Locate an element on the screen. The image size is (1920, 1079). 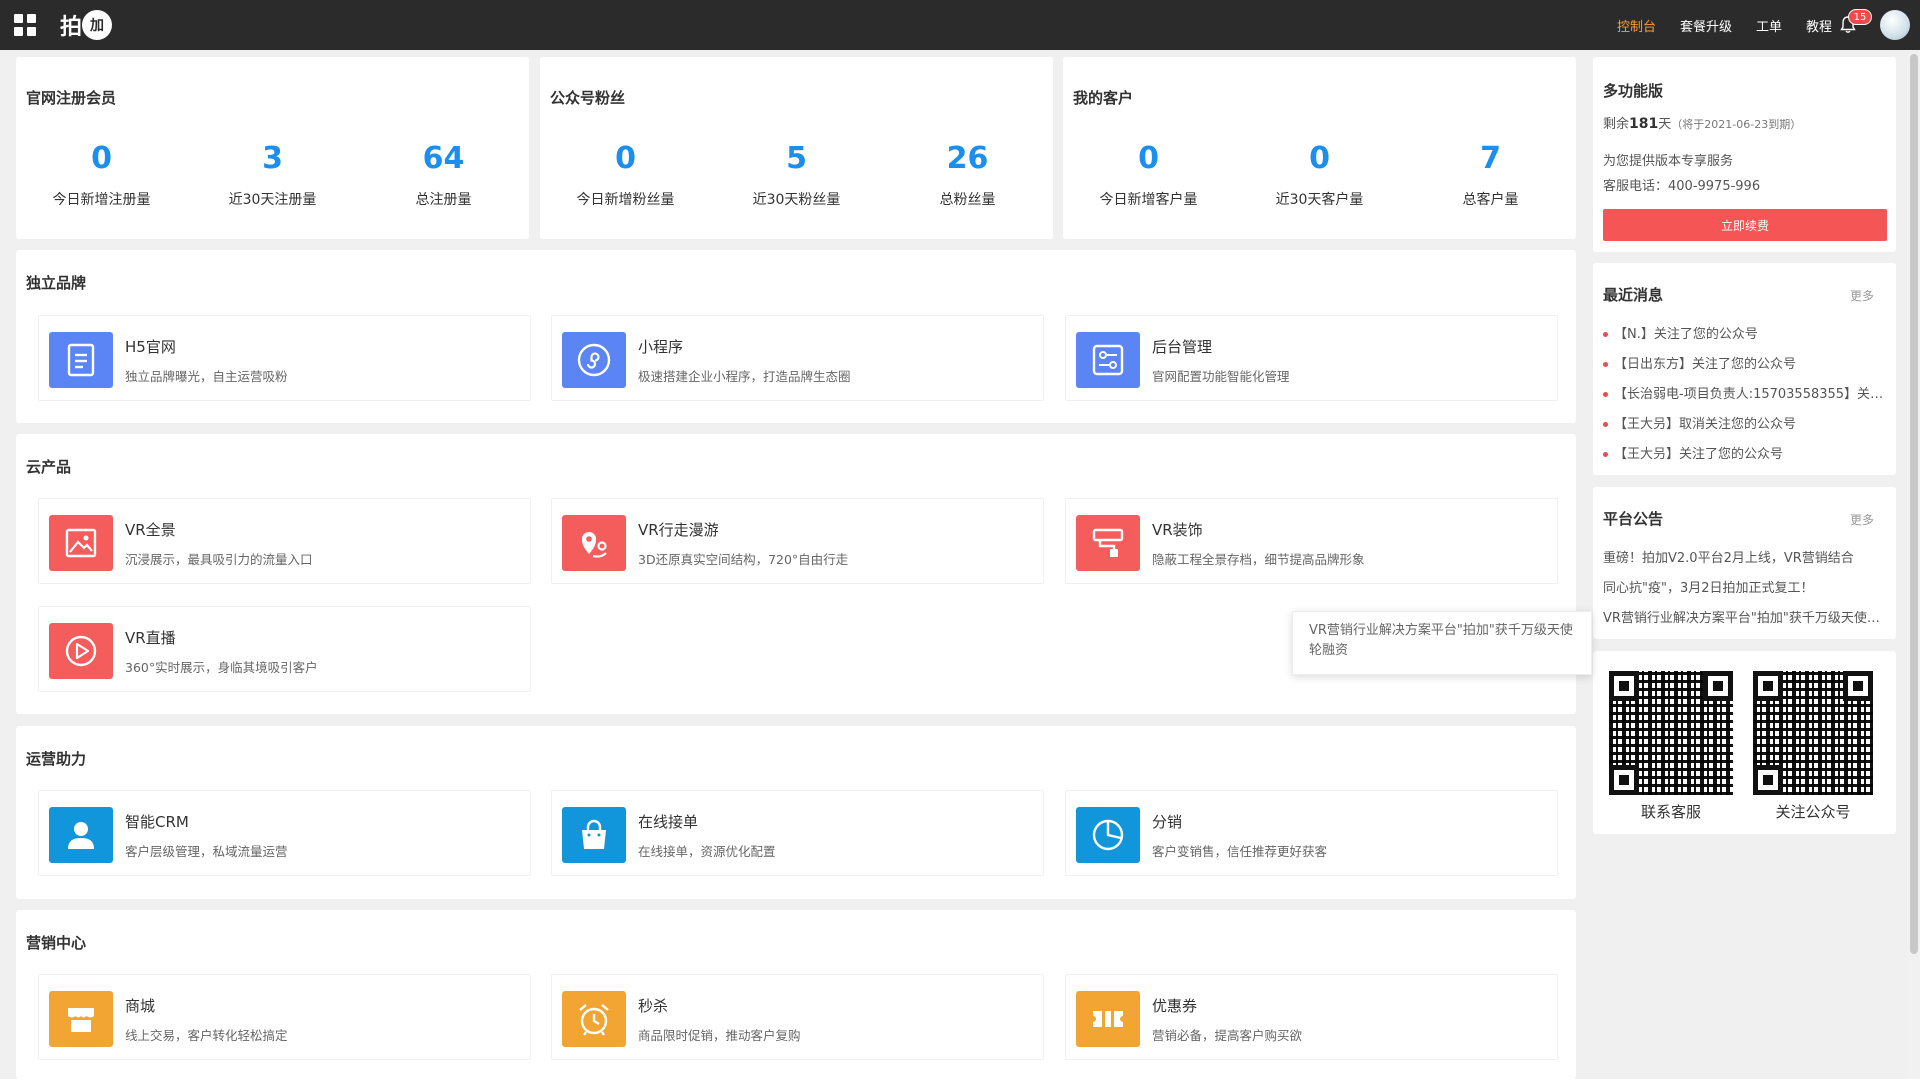
tile-desc: 隐蔽工程全景存档，细节提高品牌形象 is located at coordinates (1258, 559).